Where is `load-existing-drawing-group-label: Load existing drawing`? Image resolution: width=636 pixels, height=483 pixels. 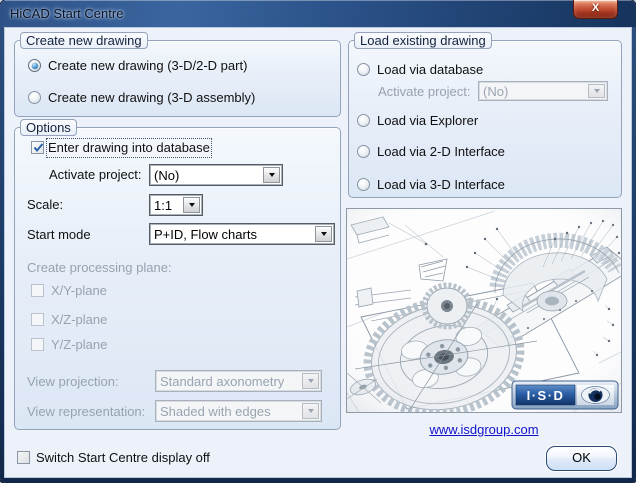
load-existing-drawing-group-label: Load existing drawing is located at coordinates (423, 40).